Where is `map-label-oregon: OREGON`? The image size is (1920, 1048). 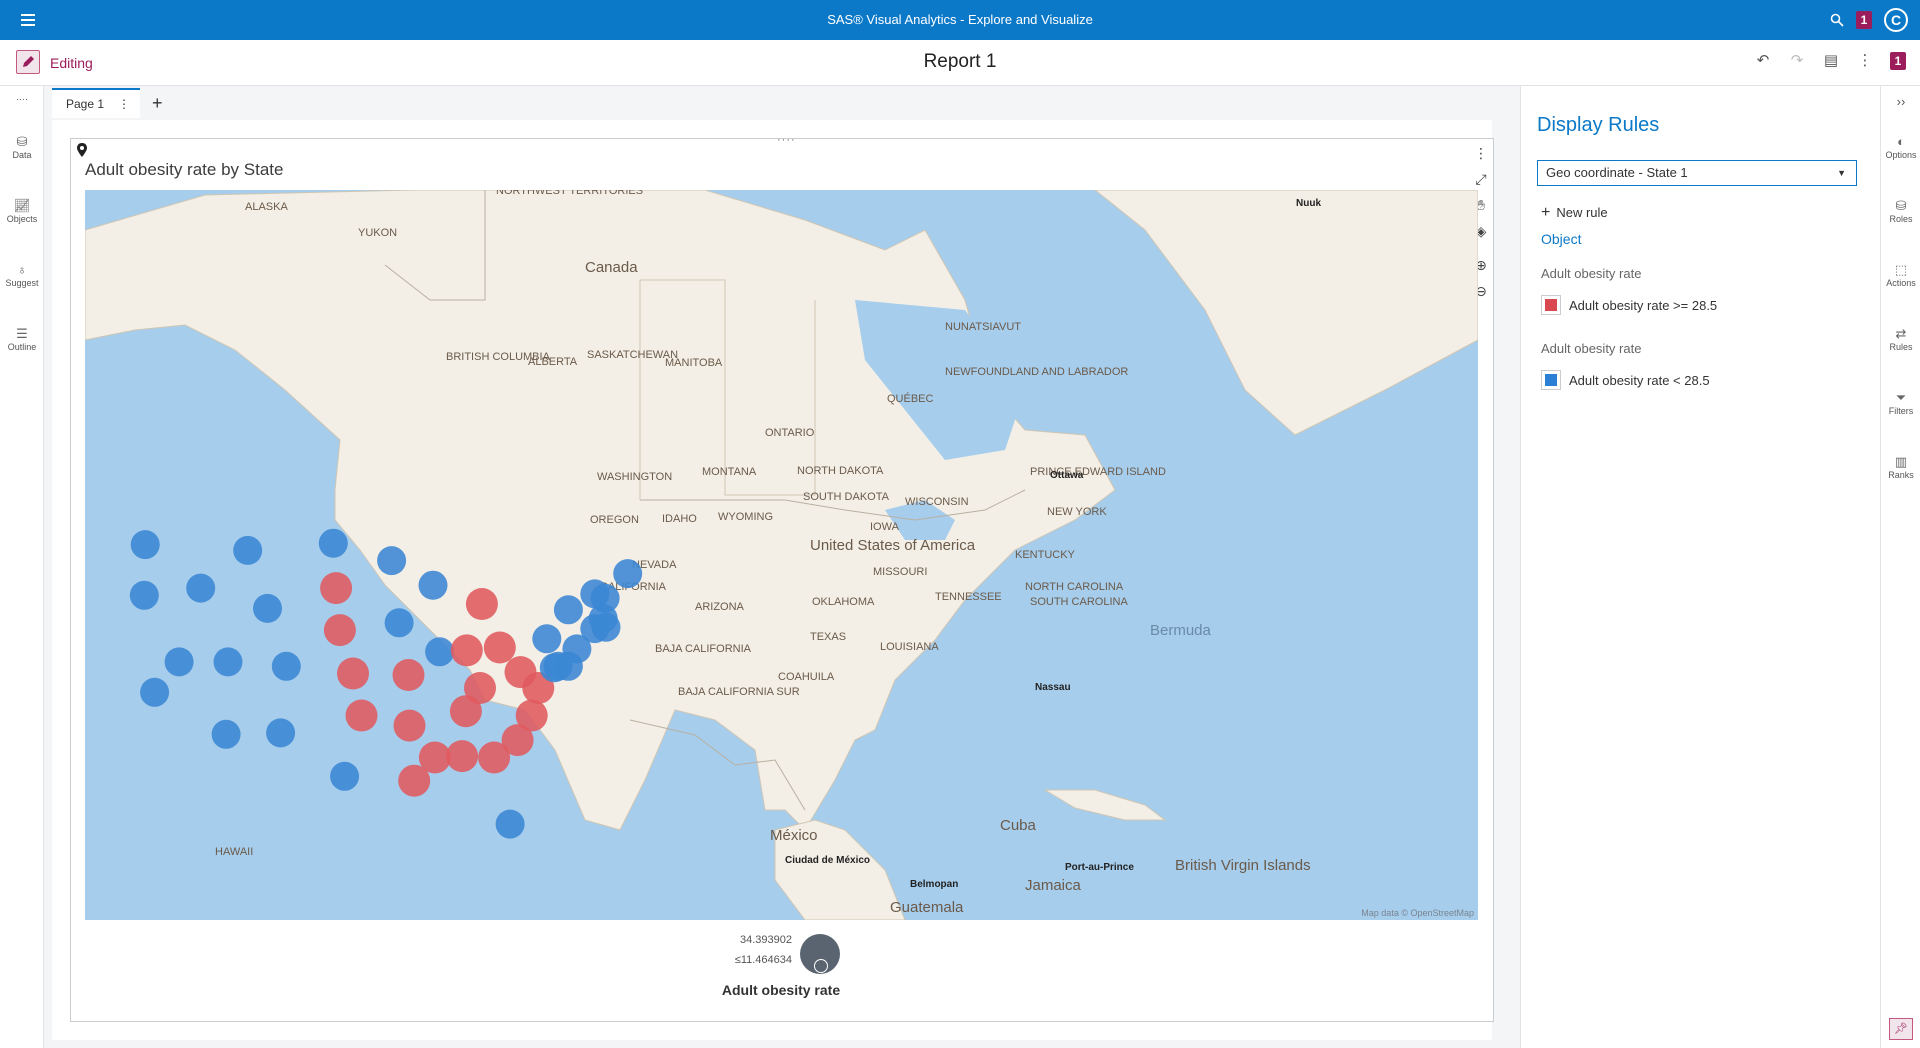 map-label-oregon: OREGON is located at coordinates (614, 520).